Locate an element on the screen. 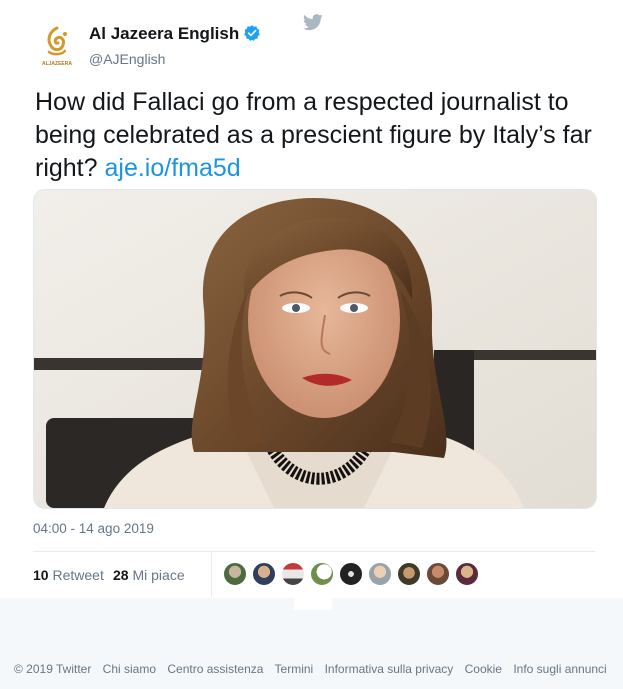 The width and height of the screenshot is (623, 689). stats-separator is located at coordinates (211, 574).